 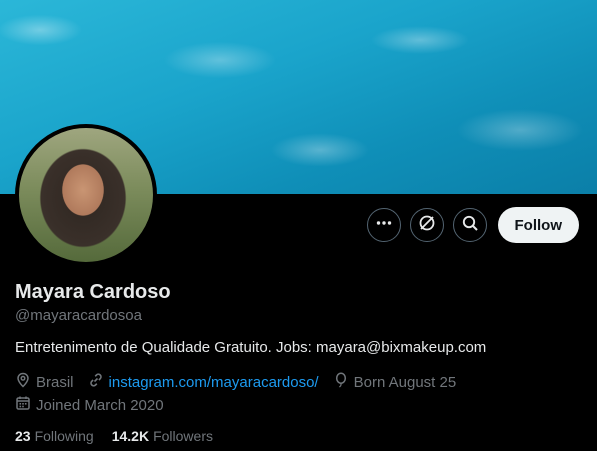 I want to click on follow-button: Follow, so click(x=538, y=225).